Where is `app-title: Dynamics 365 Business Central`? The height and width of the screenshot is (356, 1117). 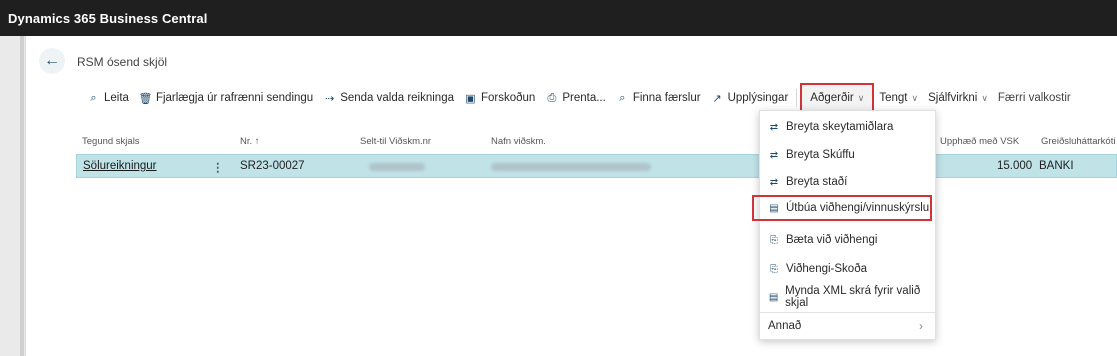
app-title: Dynamics 365 Business Central is located at coordinates (108, 18).